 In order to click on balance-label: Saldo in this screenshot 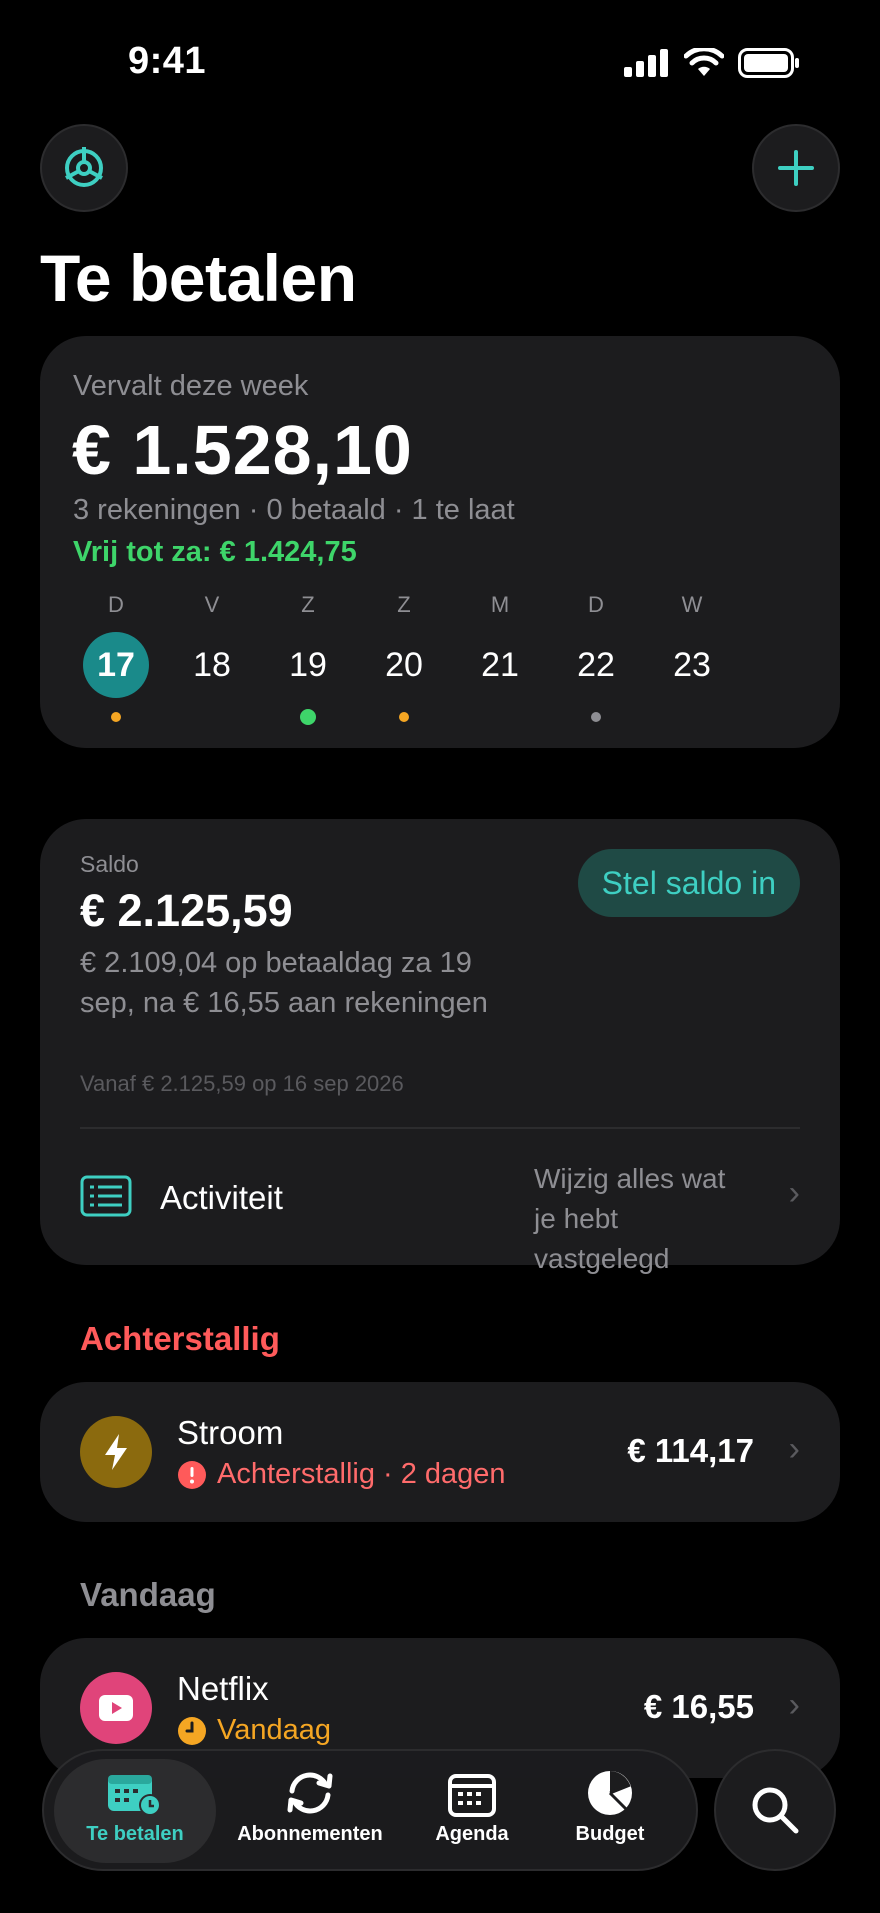, I will do `click(109, 864)`.